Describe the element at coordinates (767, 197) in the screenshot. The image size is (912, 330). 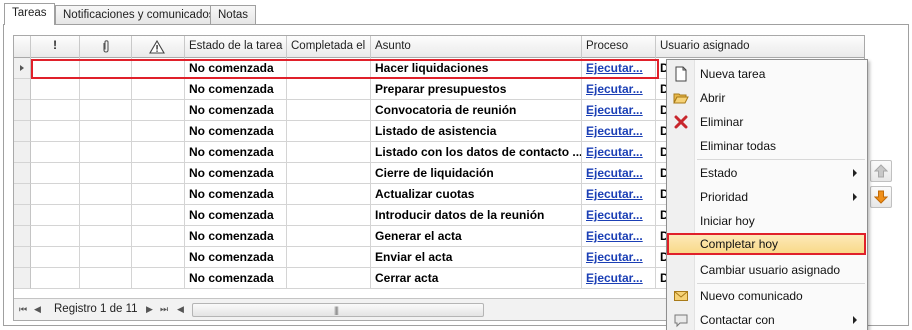
I see `menu-item-prioridad: Prioridad` at that location.